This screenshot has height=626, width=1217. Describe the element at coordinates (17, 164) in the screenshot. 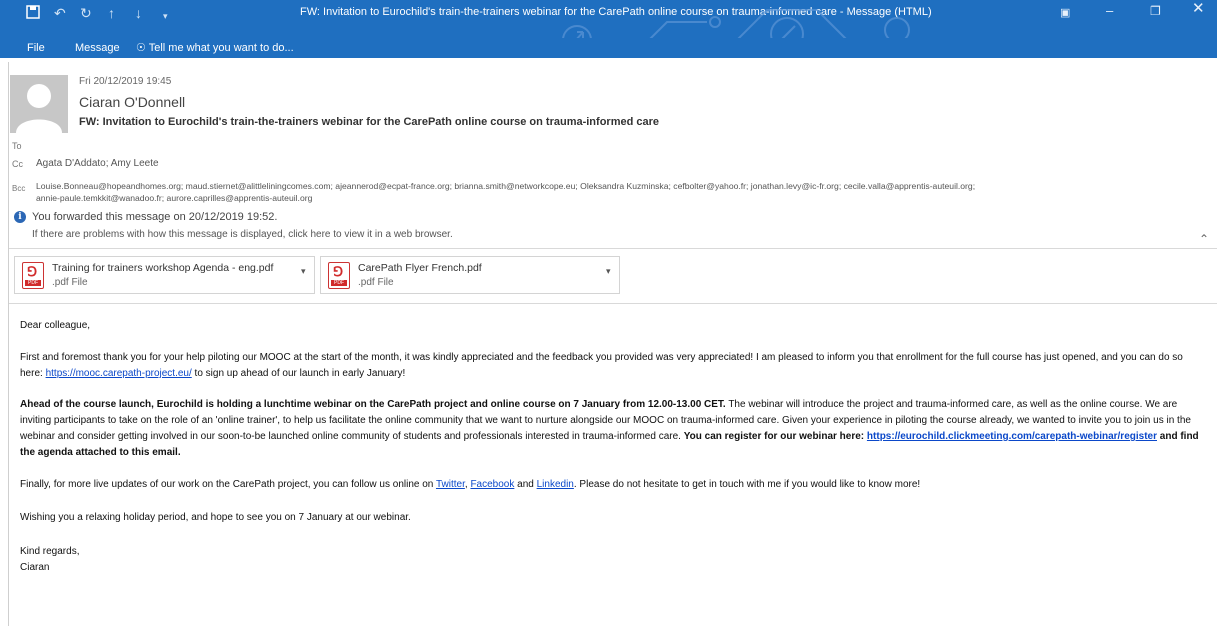

I see `cc-label: Cc` at that location.